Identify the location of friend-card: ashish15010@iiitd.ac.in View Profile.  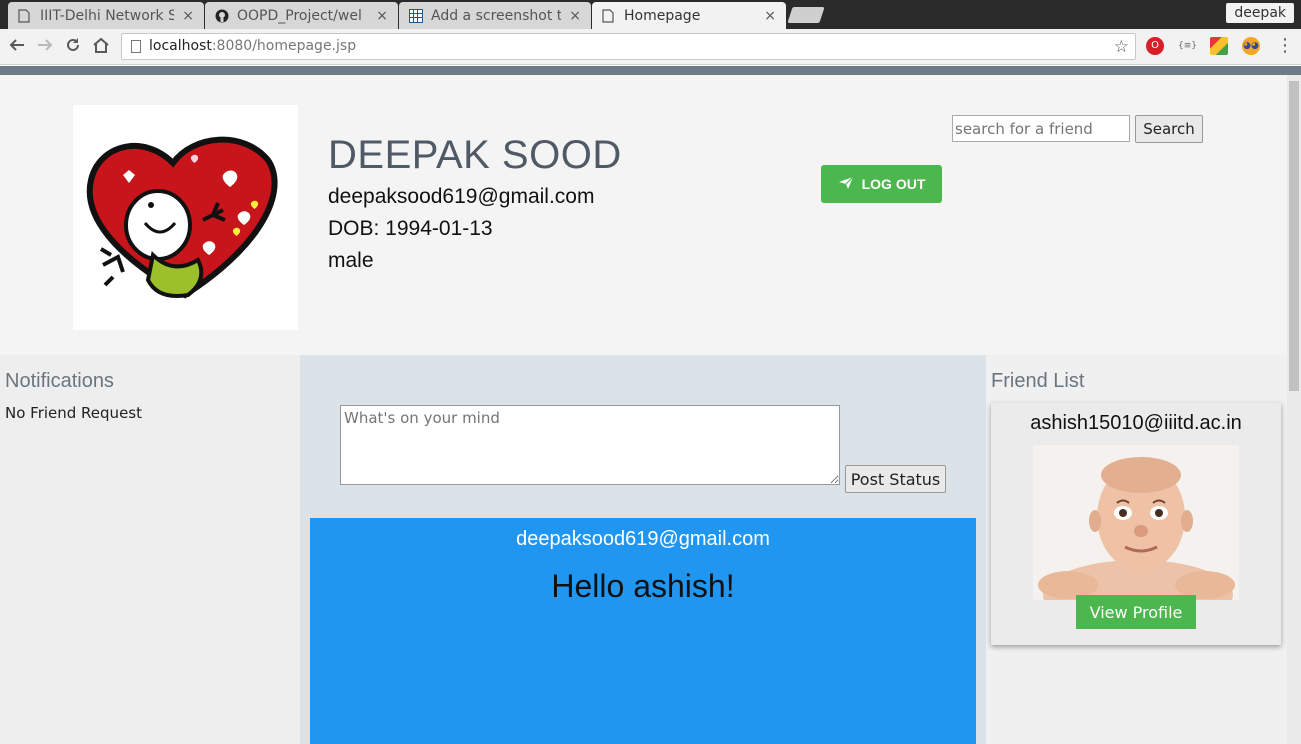
(1136, 524).